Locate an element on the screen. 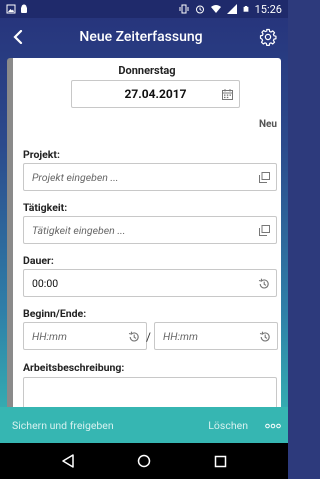 The height and width of the screenshot is (479, 320). alarm-icon is located at coordinates (199, 9).